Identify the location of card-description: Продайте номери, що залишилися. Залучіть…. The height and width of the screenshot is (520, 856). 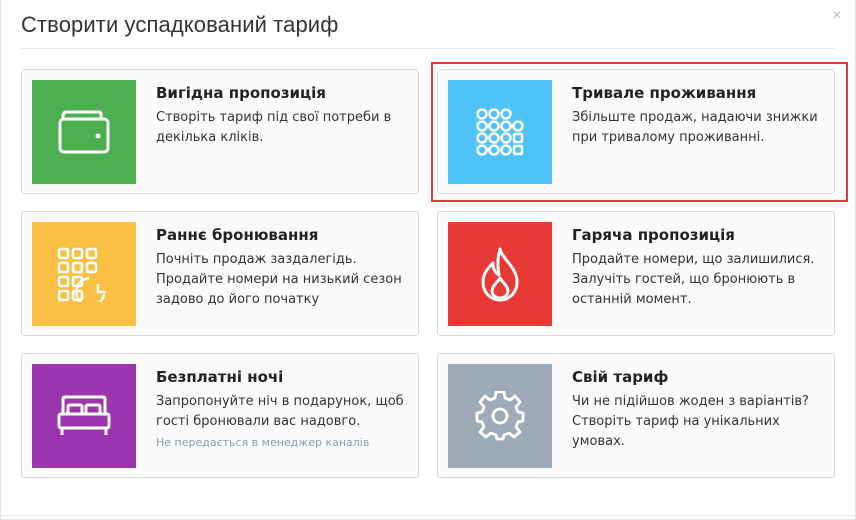
(693, 279).